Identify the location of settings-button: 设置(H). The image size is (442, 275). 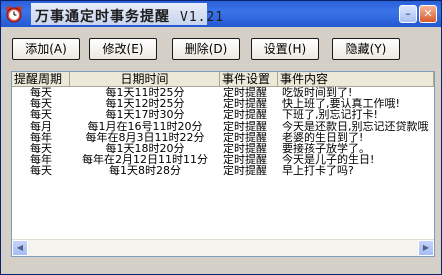
(285, 49).